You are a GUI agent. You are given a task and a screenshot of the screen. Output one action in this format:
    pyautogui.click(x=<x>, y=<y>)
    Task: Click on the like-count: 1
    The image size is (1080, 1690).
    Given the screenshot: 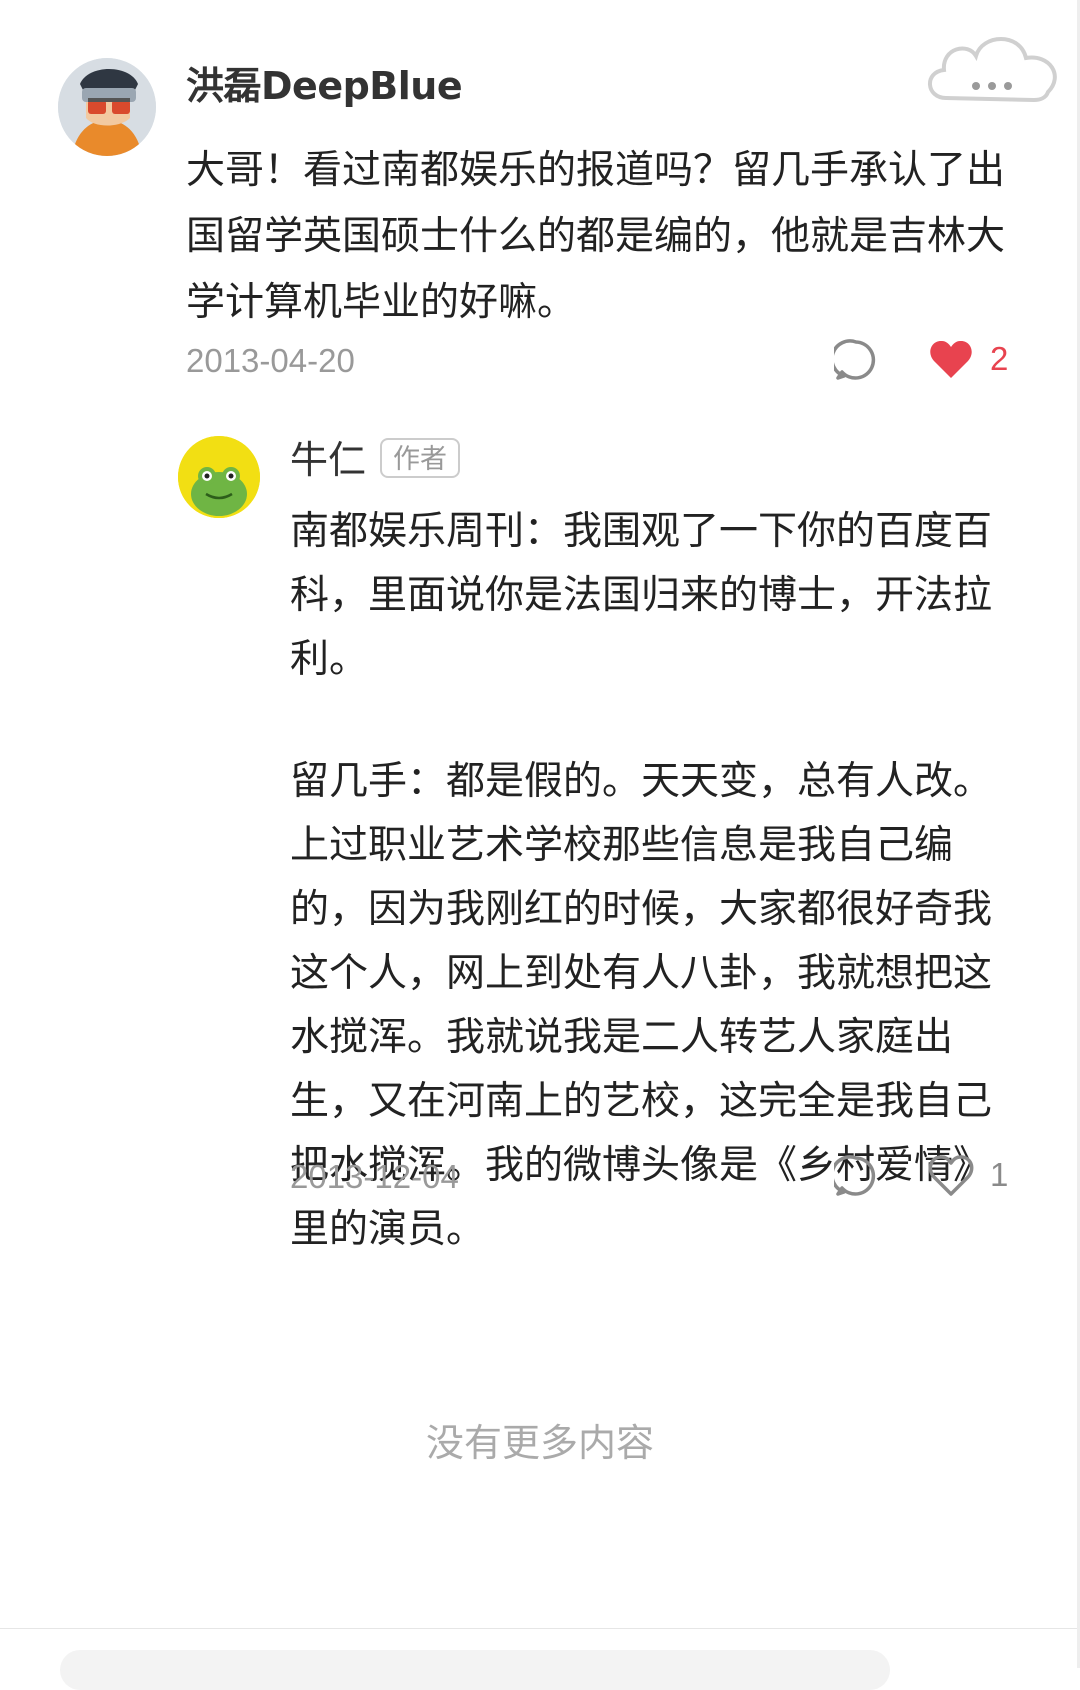 What is the action you would take?
    pyautogui.click(x=999, y=1174)
    